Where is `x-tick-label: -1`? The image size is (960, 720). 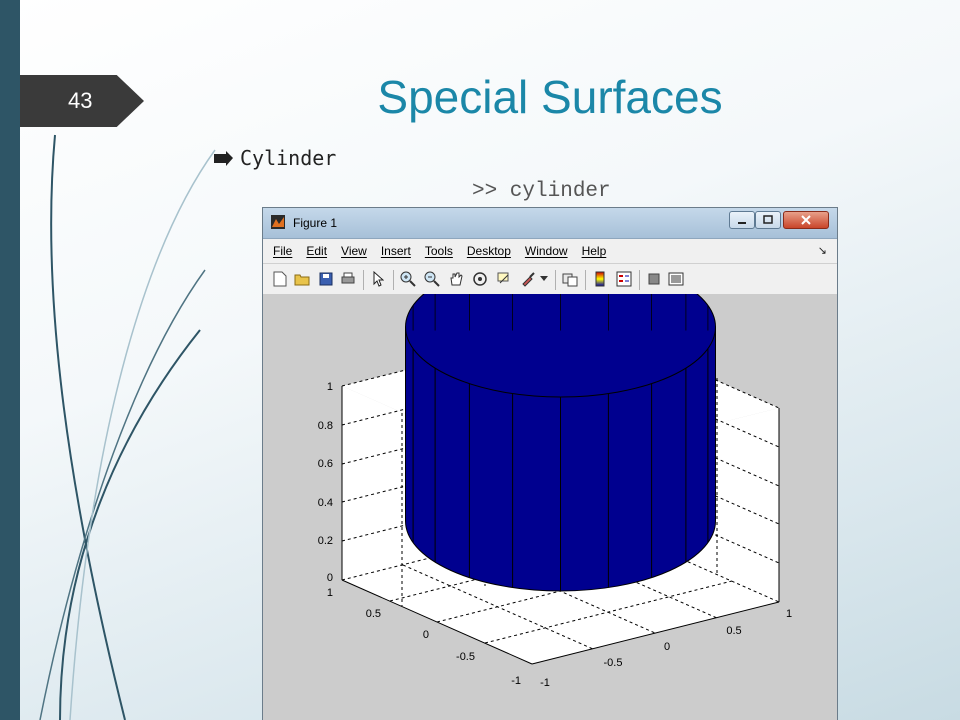
x-tick-label: -1 is located at coordinates (545, 683).